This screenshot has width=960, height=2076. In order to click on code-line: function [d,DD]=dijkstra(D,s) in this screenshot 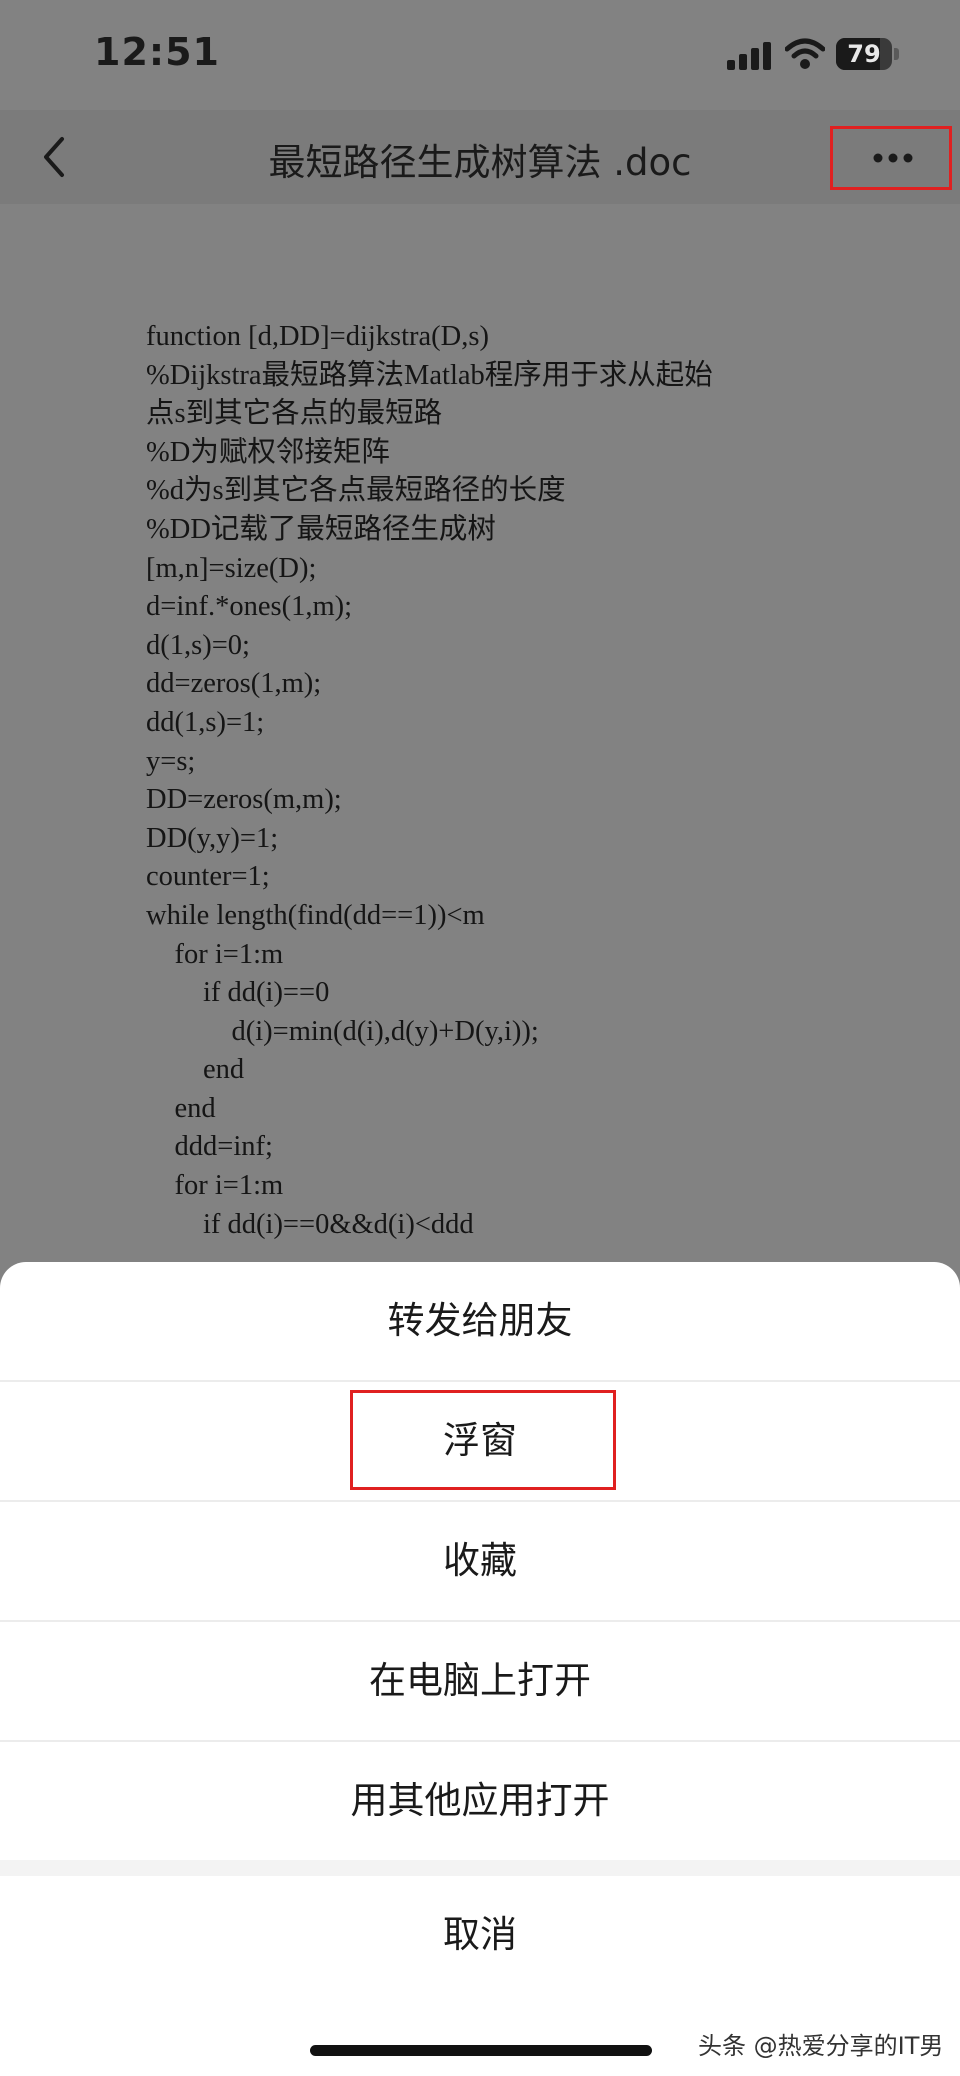, I will do `click(317, 336)`.